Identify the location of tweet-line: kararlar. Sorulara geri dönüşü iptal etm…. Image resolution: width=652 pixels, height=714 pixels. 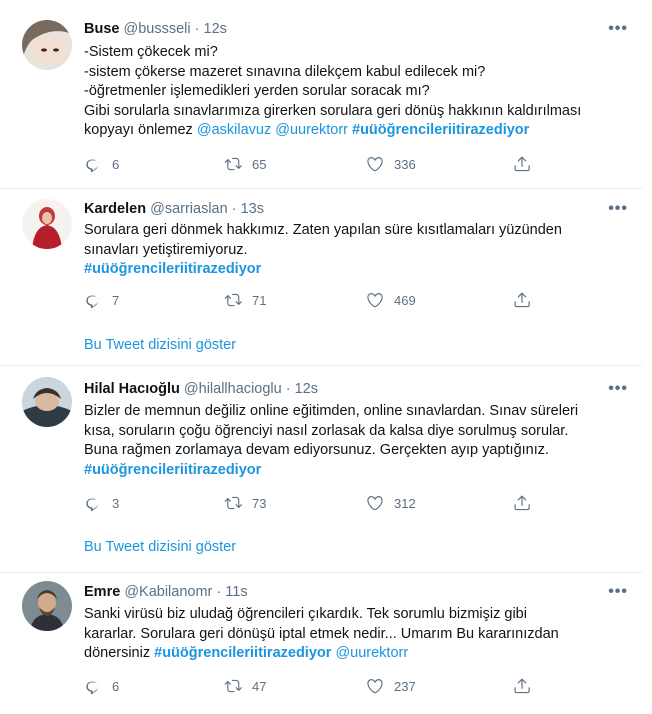
(321, 633).